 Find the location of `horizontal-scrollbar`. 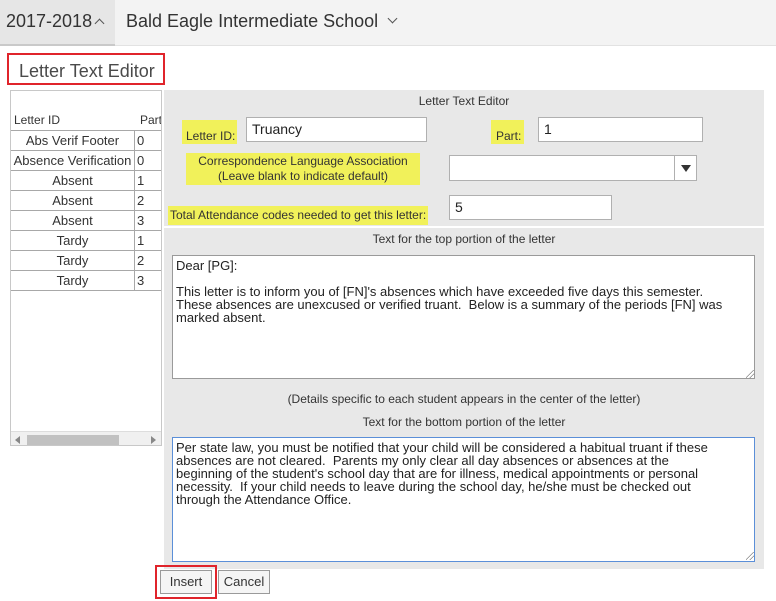

horizontal-scrollbar is located at coordinates (86, 438).